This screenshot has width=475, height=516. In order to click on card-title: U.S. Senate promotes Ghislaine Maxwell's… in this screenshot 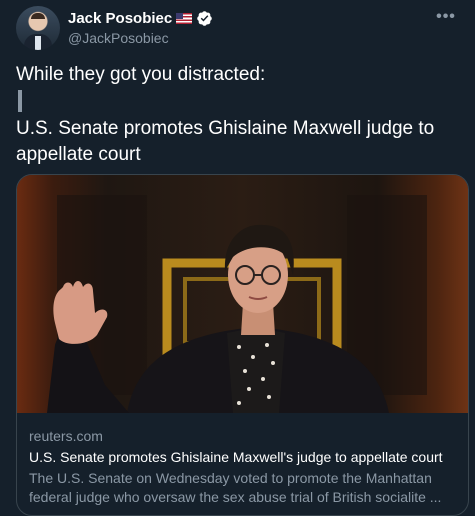, I will do `click(236, 457)`.